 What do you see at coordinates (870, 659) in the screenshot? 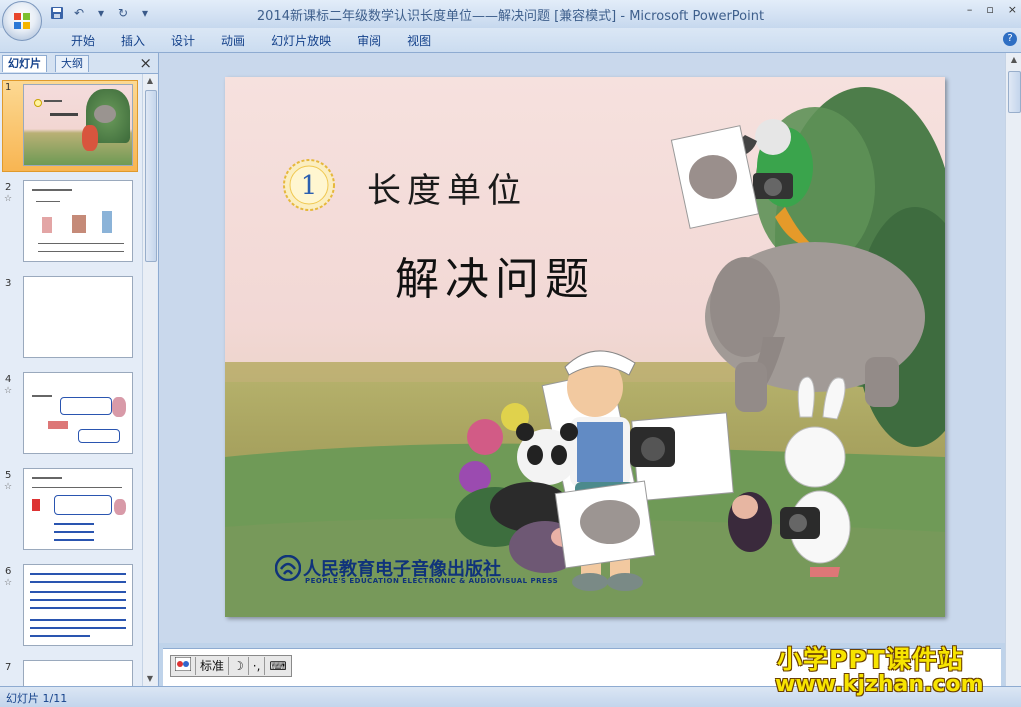
I see `watermark-title: 小学PPT课件站` at bounding box center [870, 659].